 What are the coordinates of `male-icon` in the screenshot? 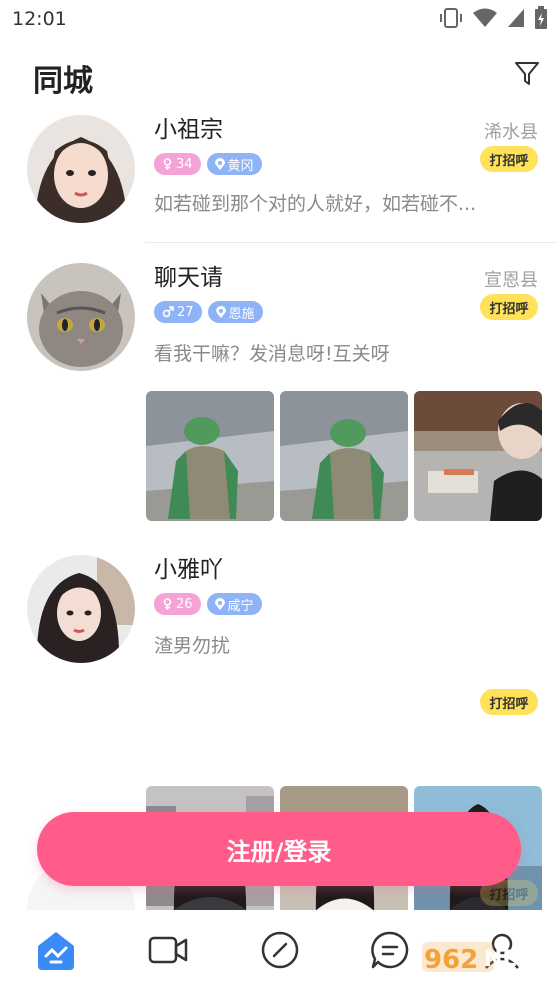 It's located at (168, 312).